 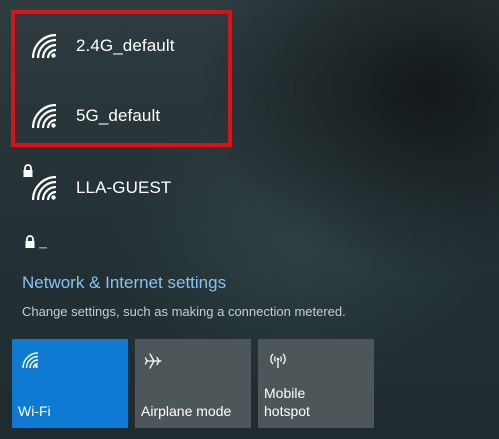 I want to click on network-item-partial, so click(x=44, y=241).